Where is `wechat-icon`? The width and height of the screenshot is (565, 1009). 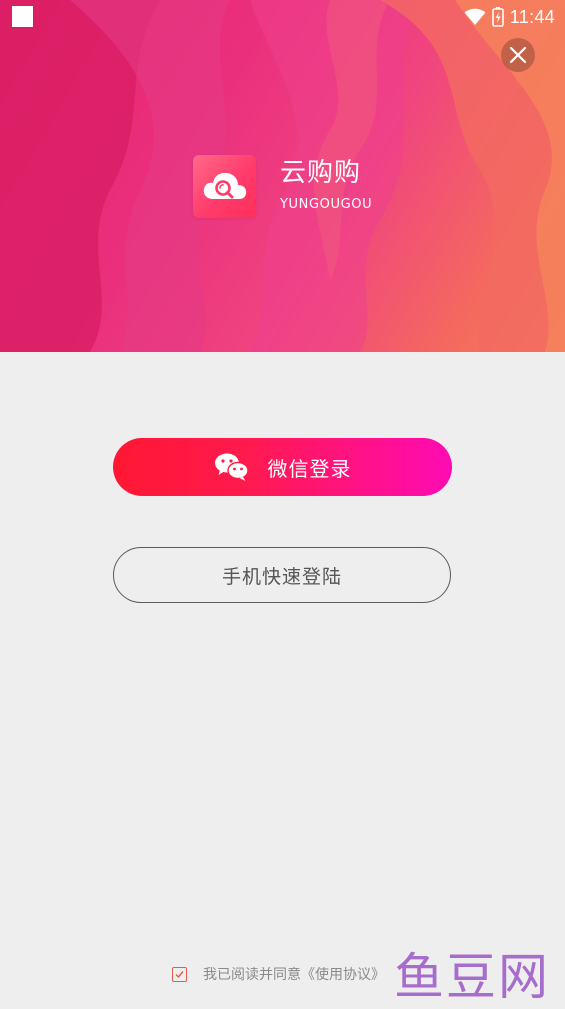 wechat-icon is located at coordinates (231, 467).